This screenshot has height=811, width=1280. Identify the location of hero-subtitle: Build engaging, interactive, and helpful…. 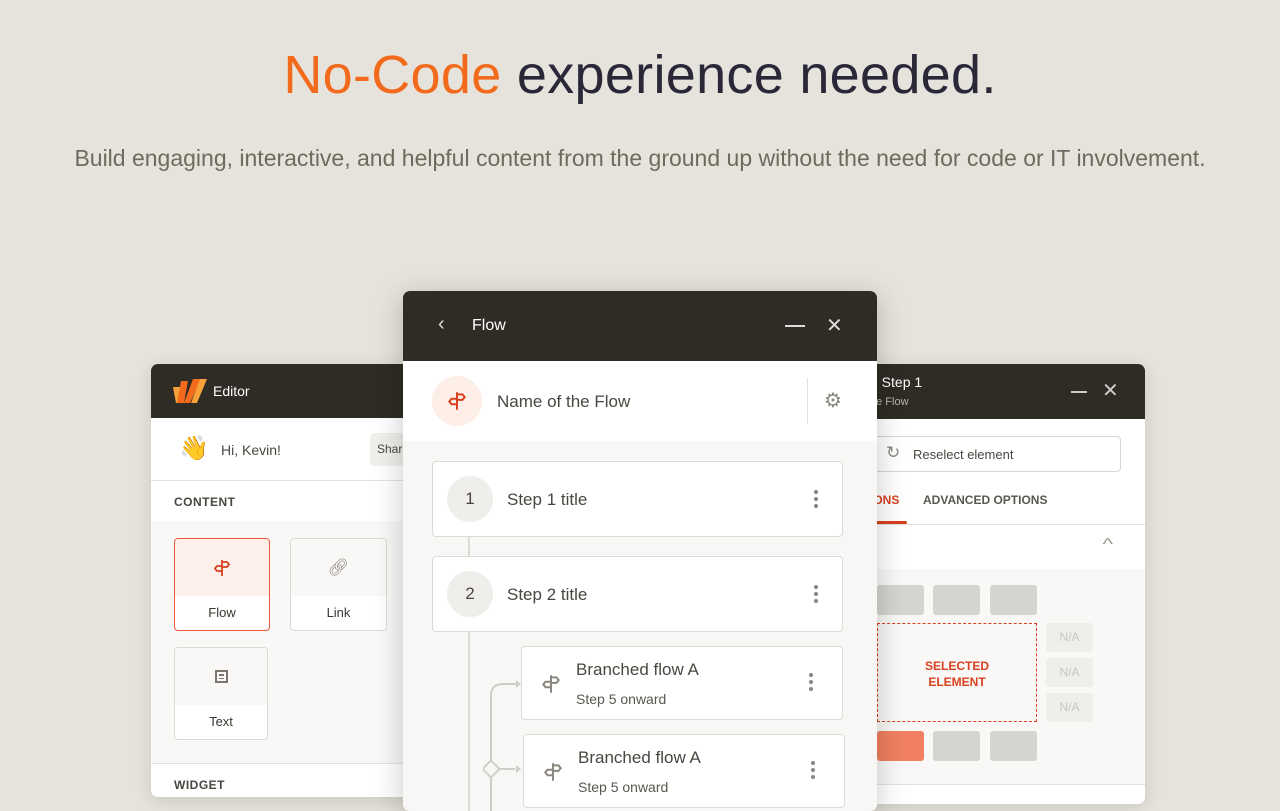
(640, 158).